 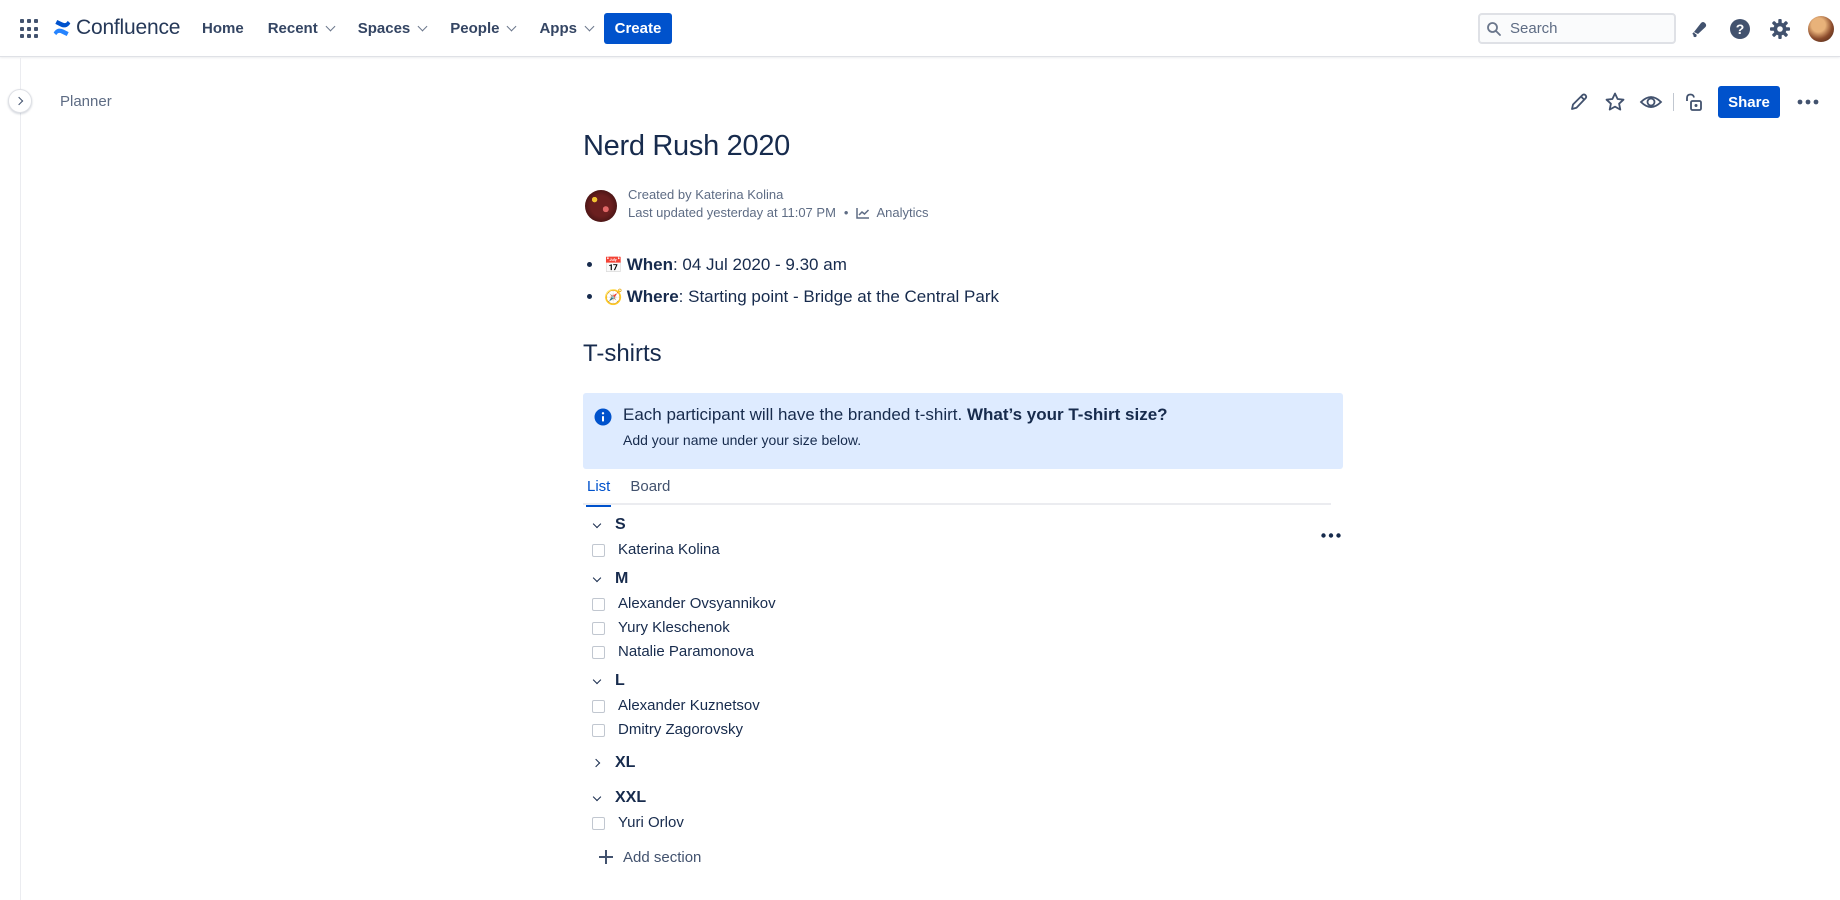 What do you see at coordinates (686, 146) in the screenshot?
I see `page-title: Nerd Rush 2020` at bounding box center [686, 146].